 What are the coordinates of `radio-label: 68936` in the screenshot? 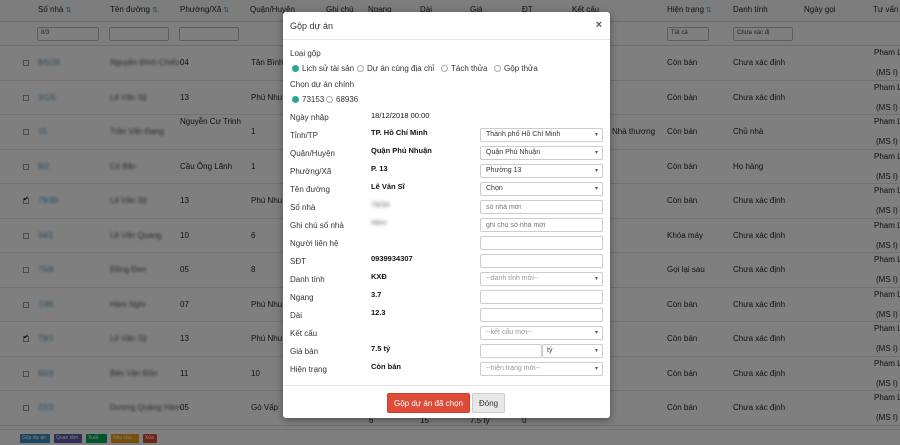 It's located at (347, 99).